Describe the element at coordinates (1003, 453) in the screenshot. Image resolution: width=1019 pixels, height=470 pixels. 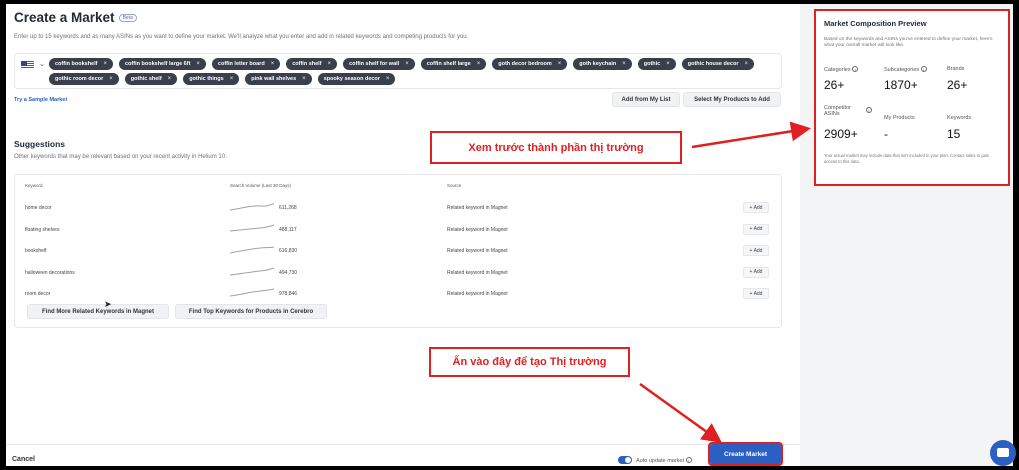
I see `chat-icon` at that location.